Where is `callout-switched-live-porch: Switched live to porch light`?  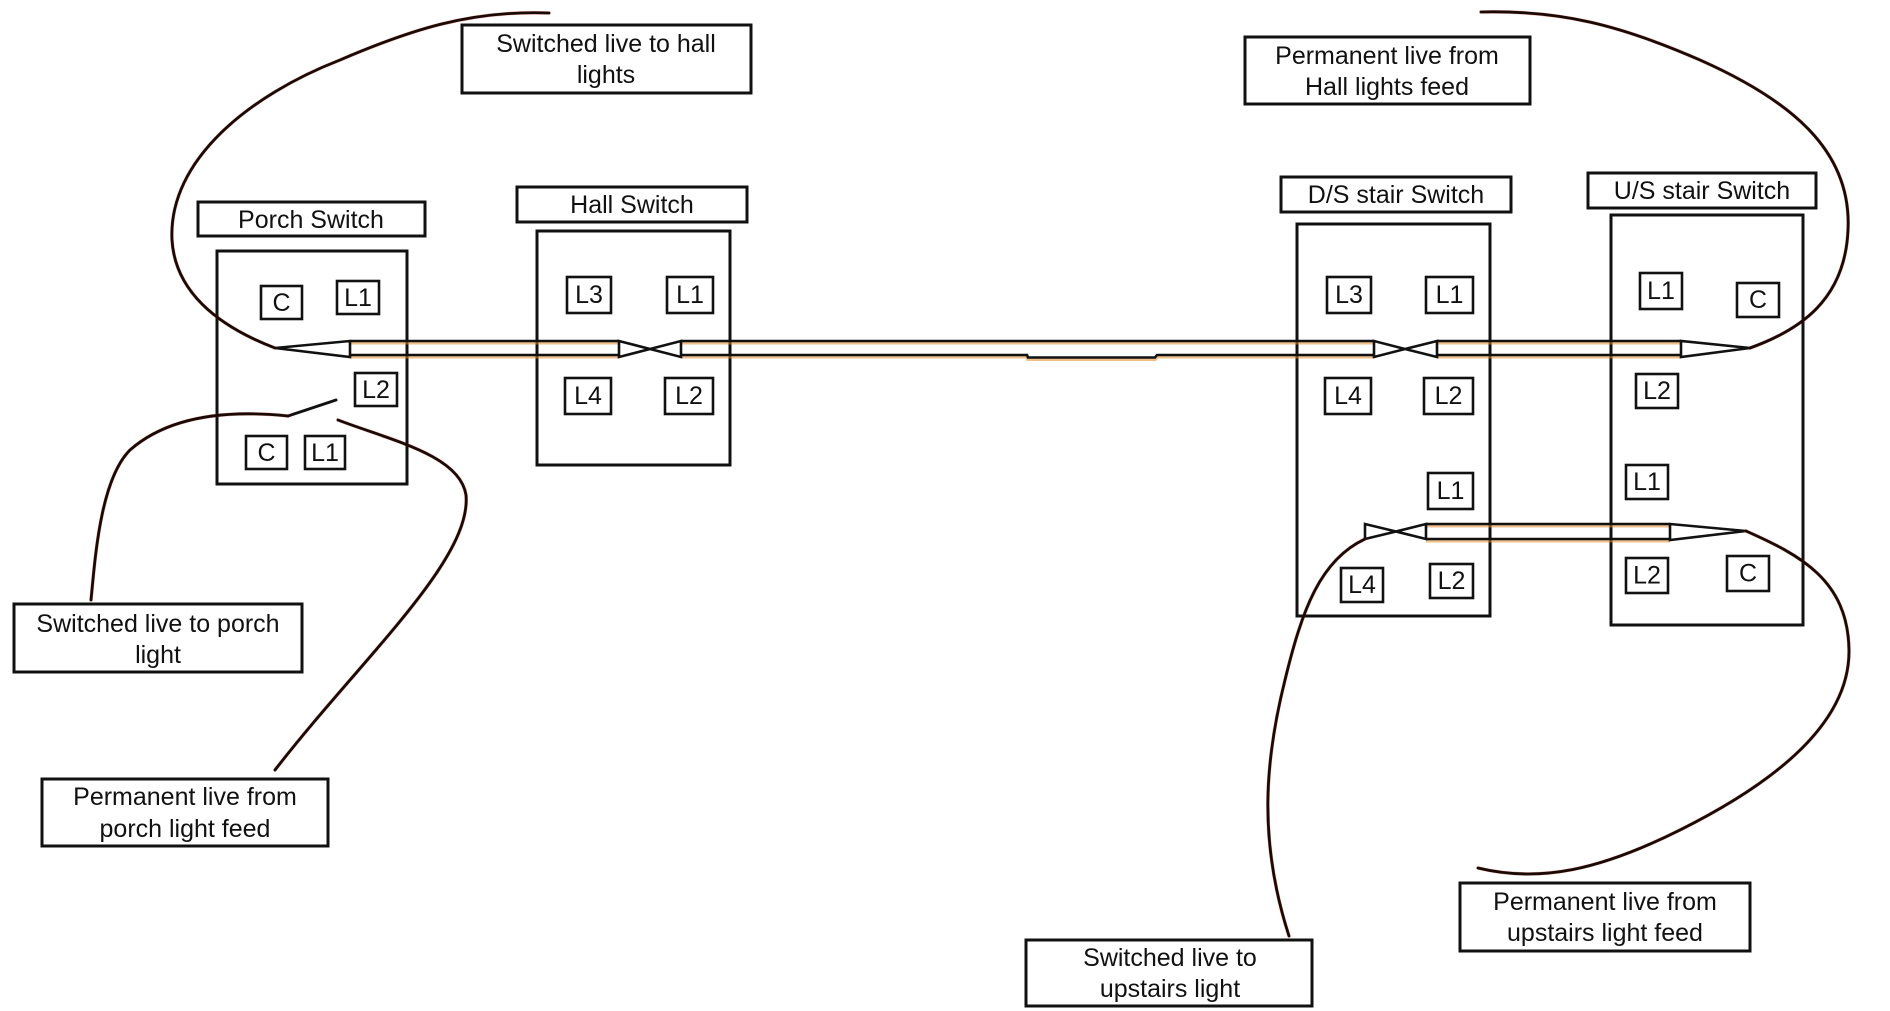
callout-switched-live-porch: Switched live to porch light is located at coordinates (158, 638).